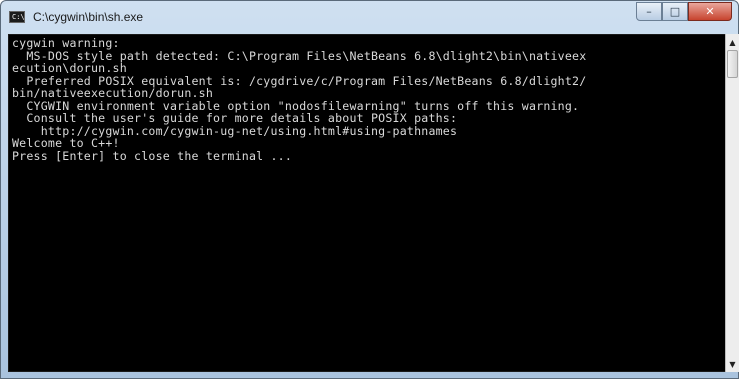 The width and height of the screenshot is (739, 379). I want to click on window-title: C:\cygwin\bin\sh.exe, so click(88, 17).